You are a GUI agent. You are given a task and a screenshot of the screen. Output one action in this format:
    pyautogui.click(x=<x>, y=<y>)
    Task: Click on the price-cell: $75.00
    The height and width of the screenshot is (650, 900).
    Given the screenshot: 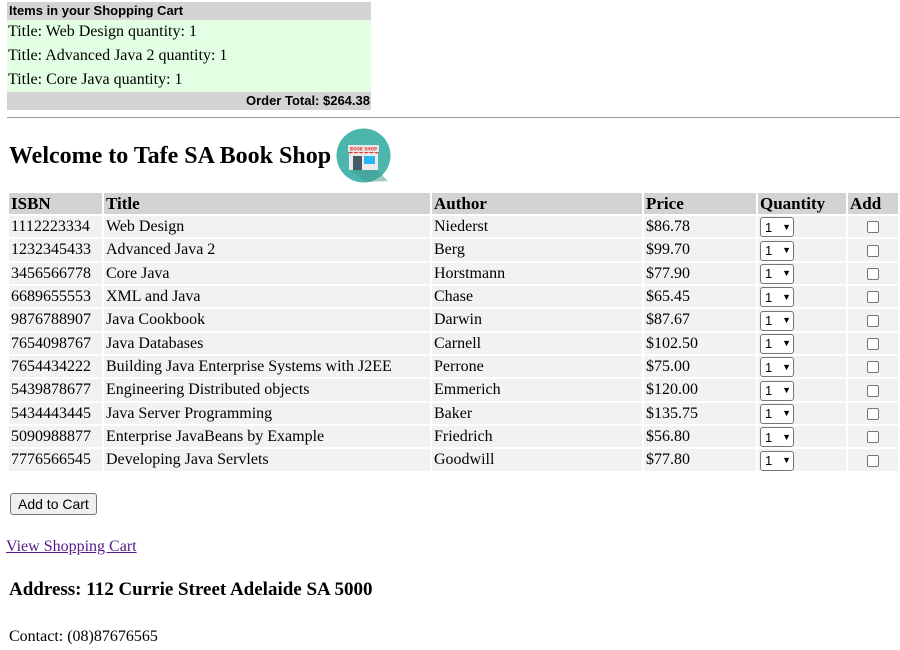 What is the action you would take?
    pyautogui.click(x=700, y=366)
    